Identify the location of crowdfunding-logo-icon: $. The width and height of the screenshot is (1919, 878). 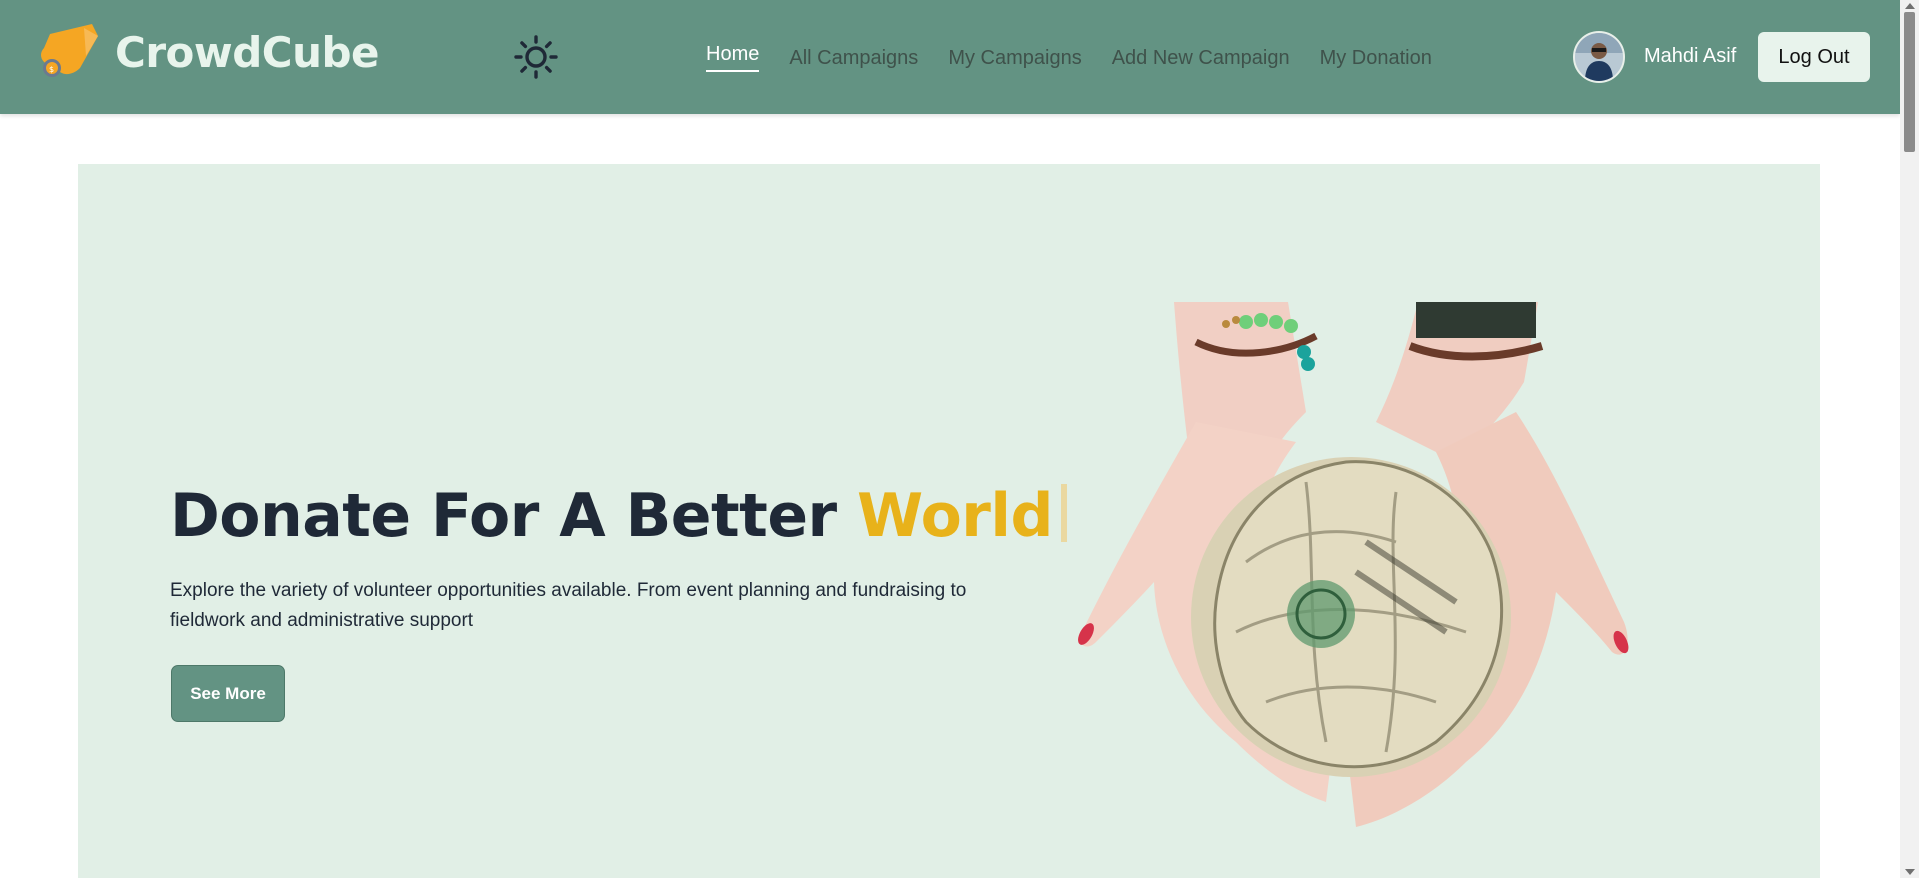
(69, 50).